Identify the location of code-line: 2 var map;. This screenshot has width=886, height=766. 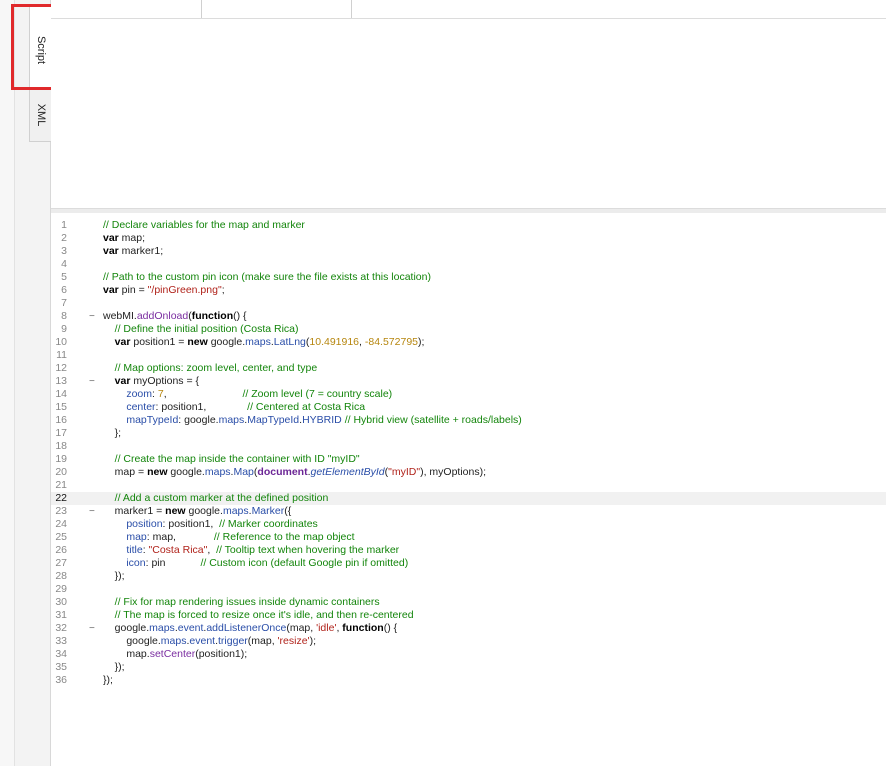
(468, 238).